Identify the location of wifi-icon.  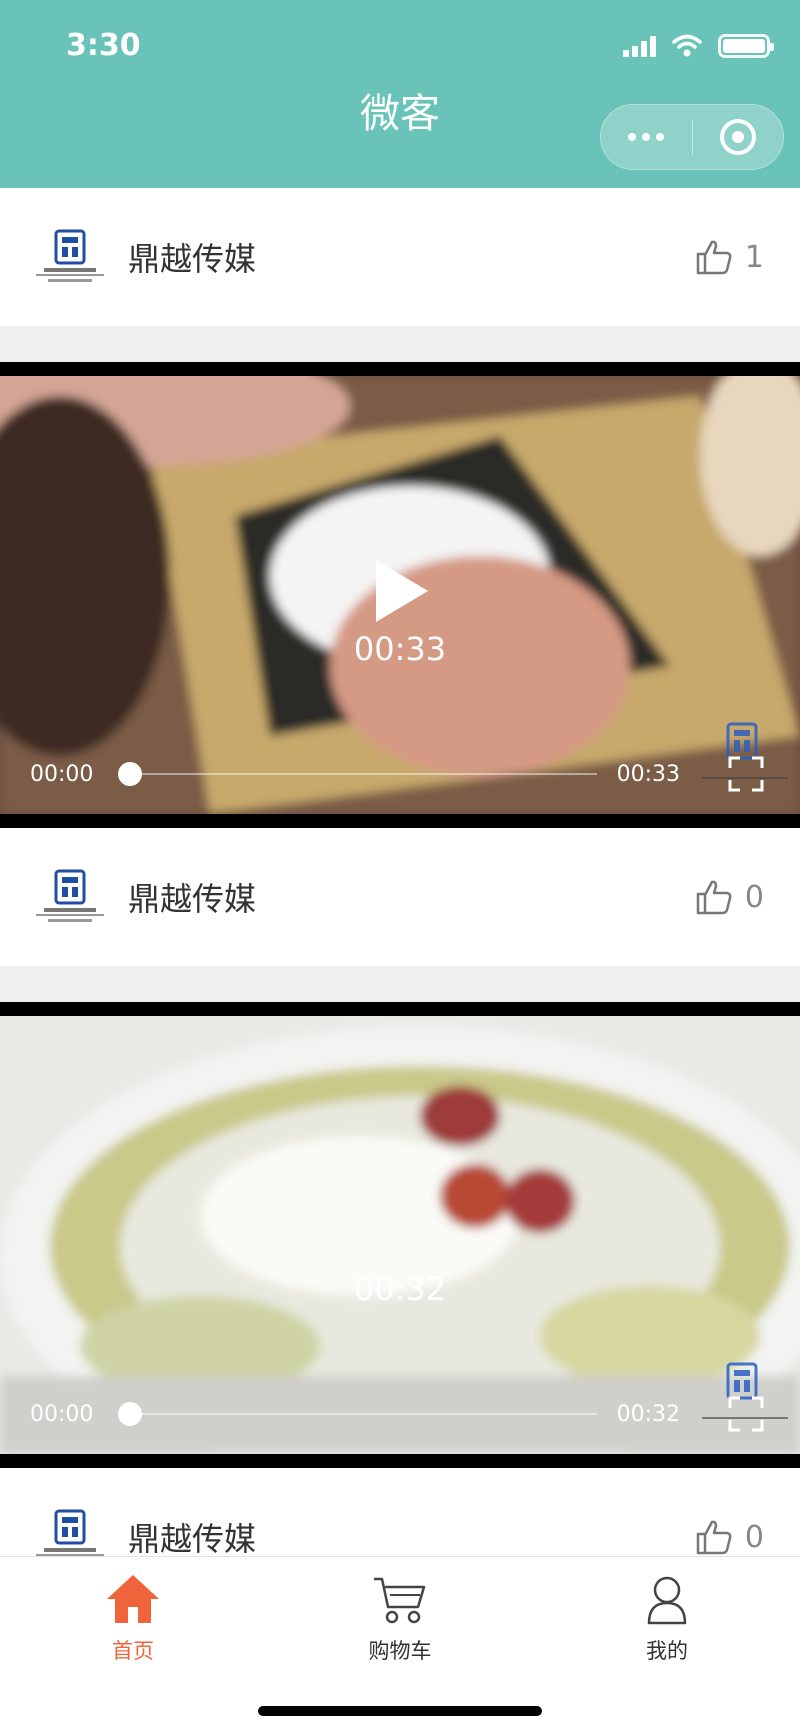
(687, 45).